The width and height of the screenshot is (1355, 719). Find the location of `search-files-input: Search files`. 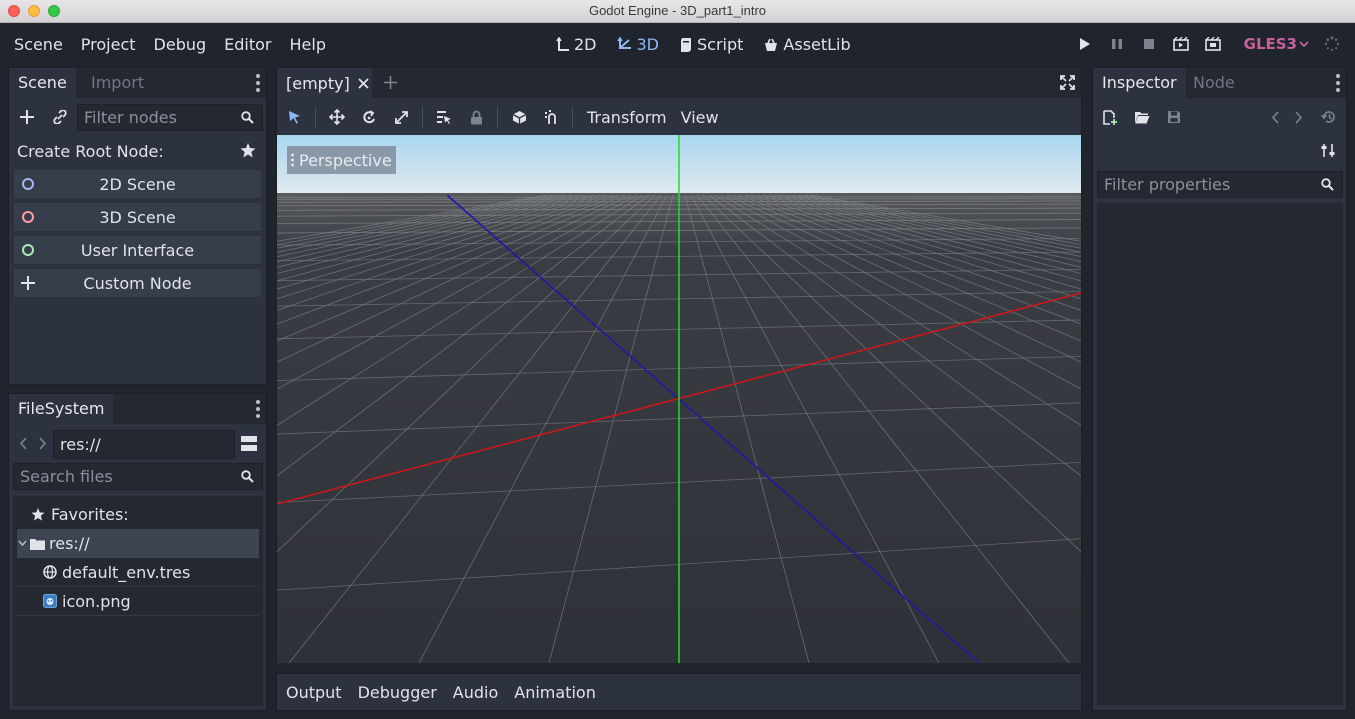

search-files-input: Search files is located at coordinates (138, 476).